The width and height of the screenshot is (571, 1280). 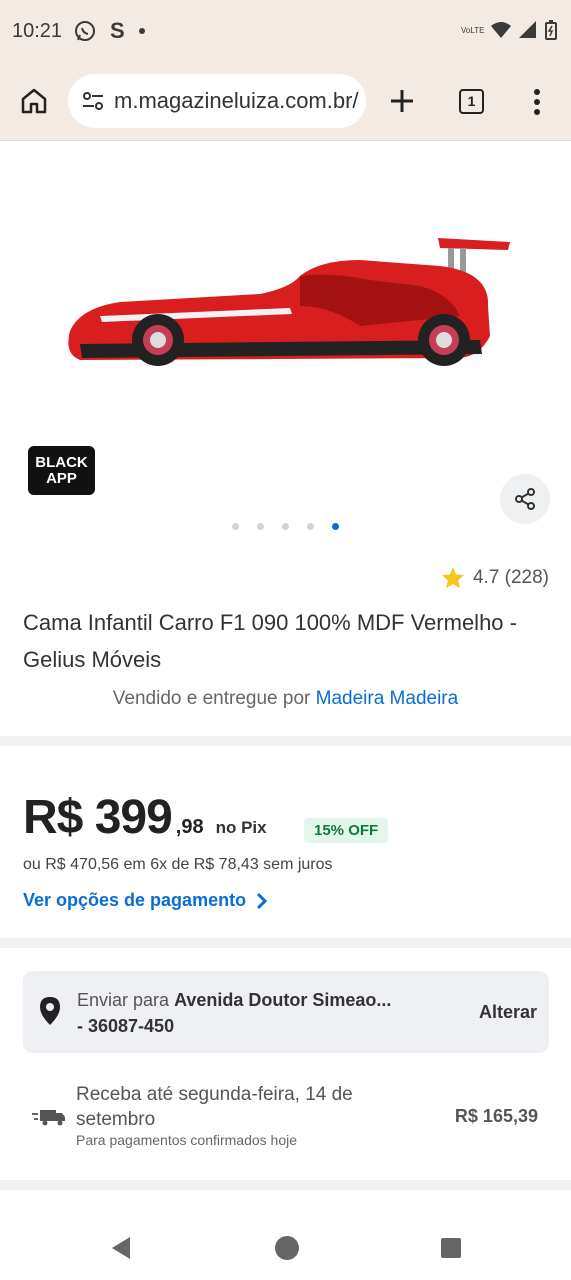 What do you see at coordinates (510, 577) in the screenshot?
I see `rating-value: 4.7 (228)` at bounding box center [510, 577].